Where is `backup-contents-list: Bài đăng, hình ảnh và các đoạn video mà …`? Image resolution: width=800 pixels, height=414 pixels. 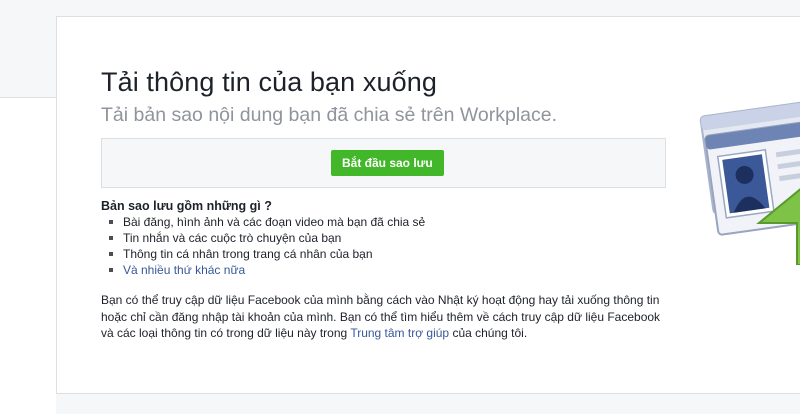
backup-contents-list: Bài đăng, hình ảnh và các đoạn video mà … is located at coordinates (263, 246).